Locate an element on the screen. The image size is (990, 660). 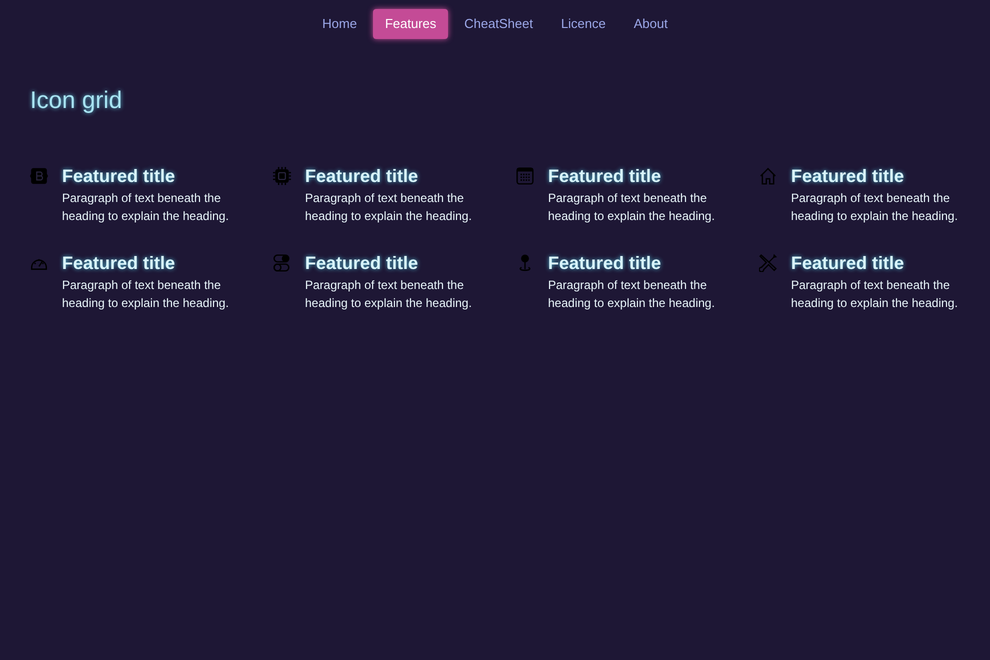
b-logo-icon is located at coordinates (39, 176).